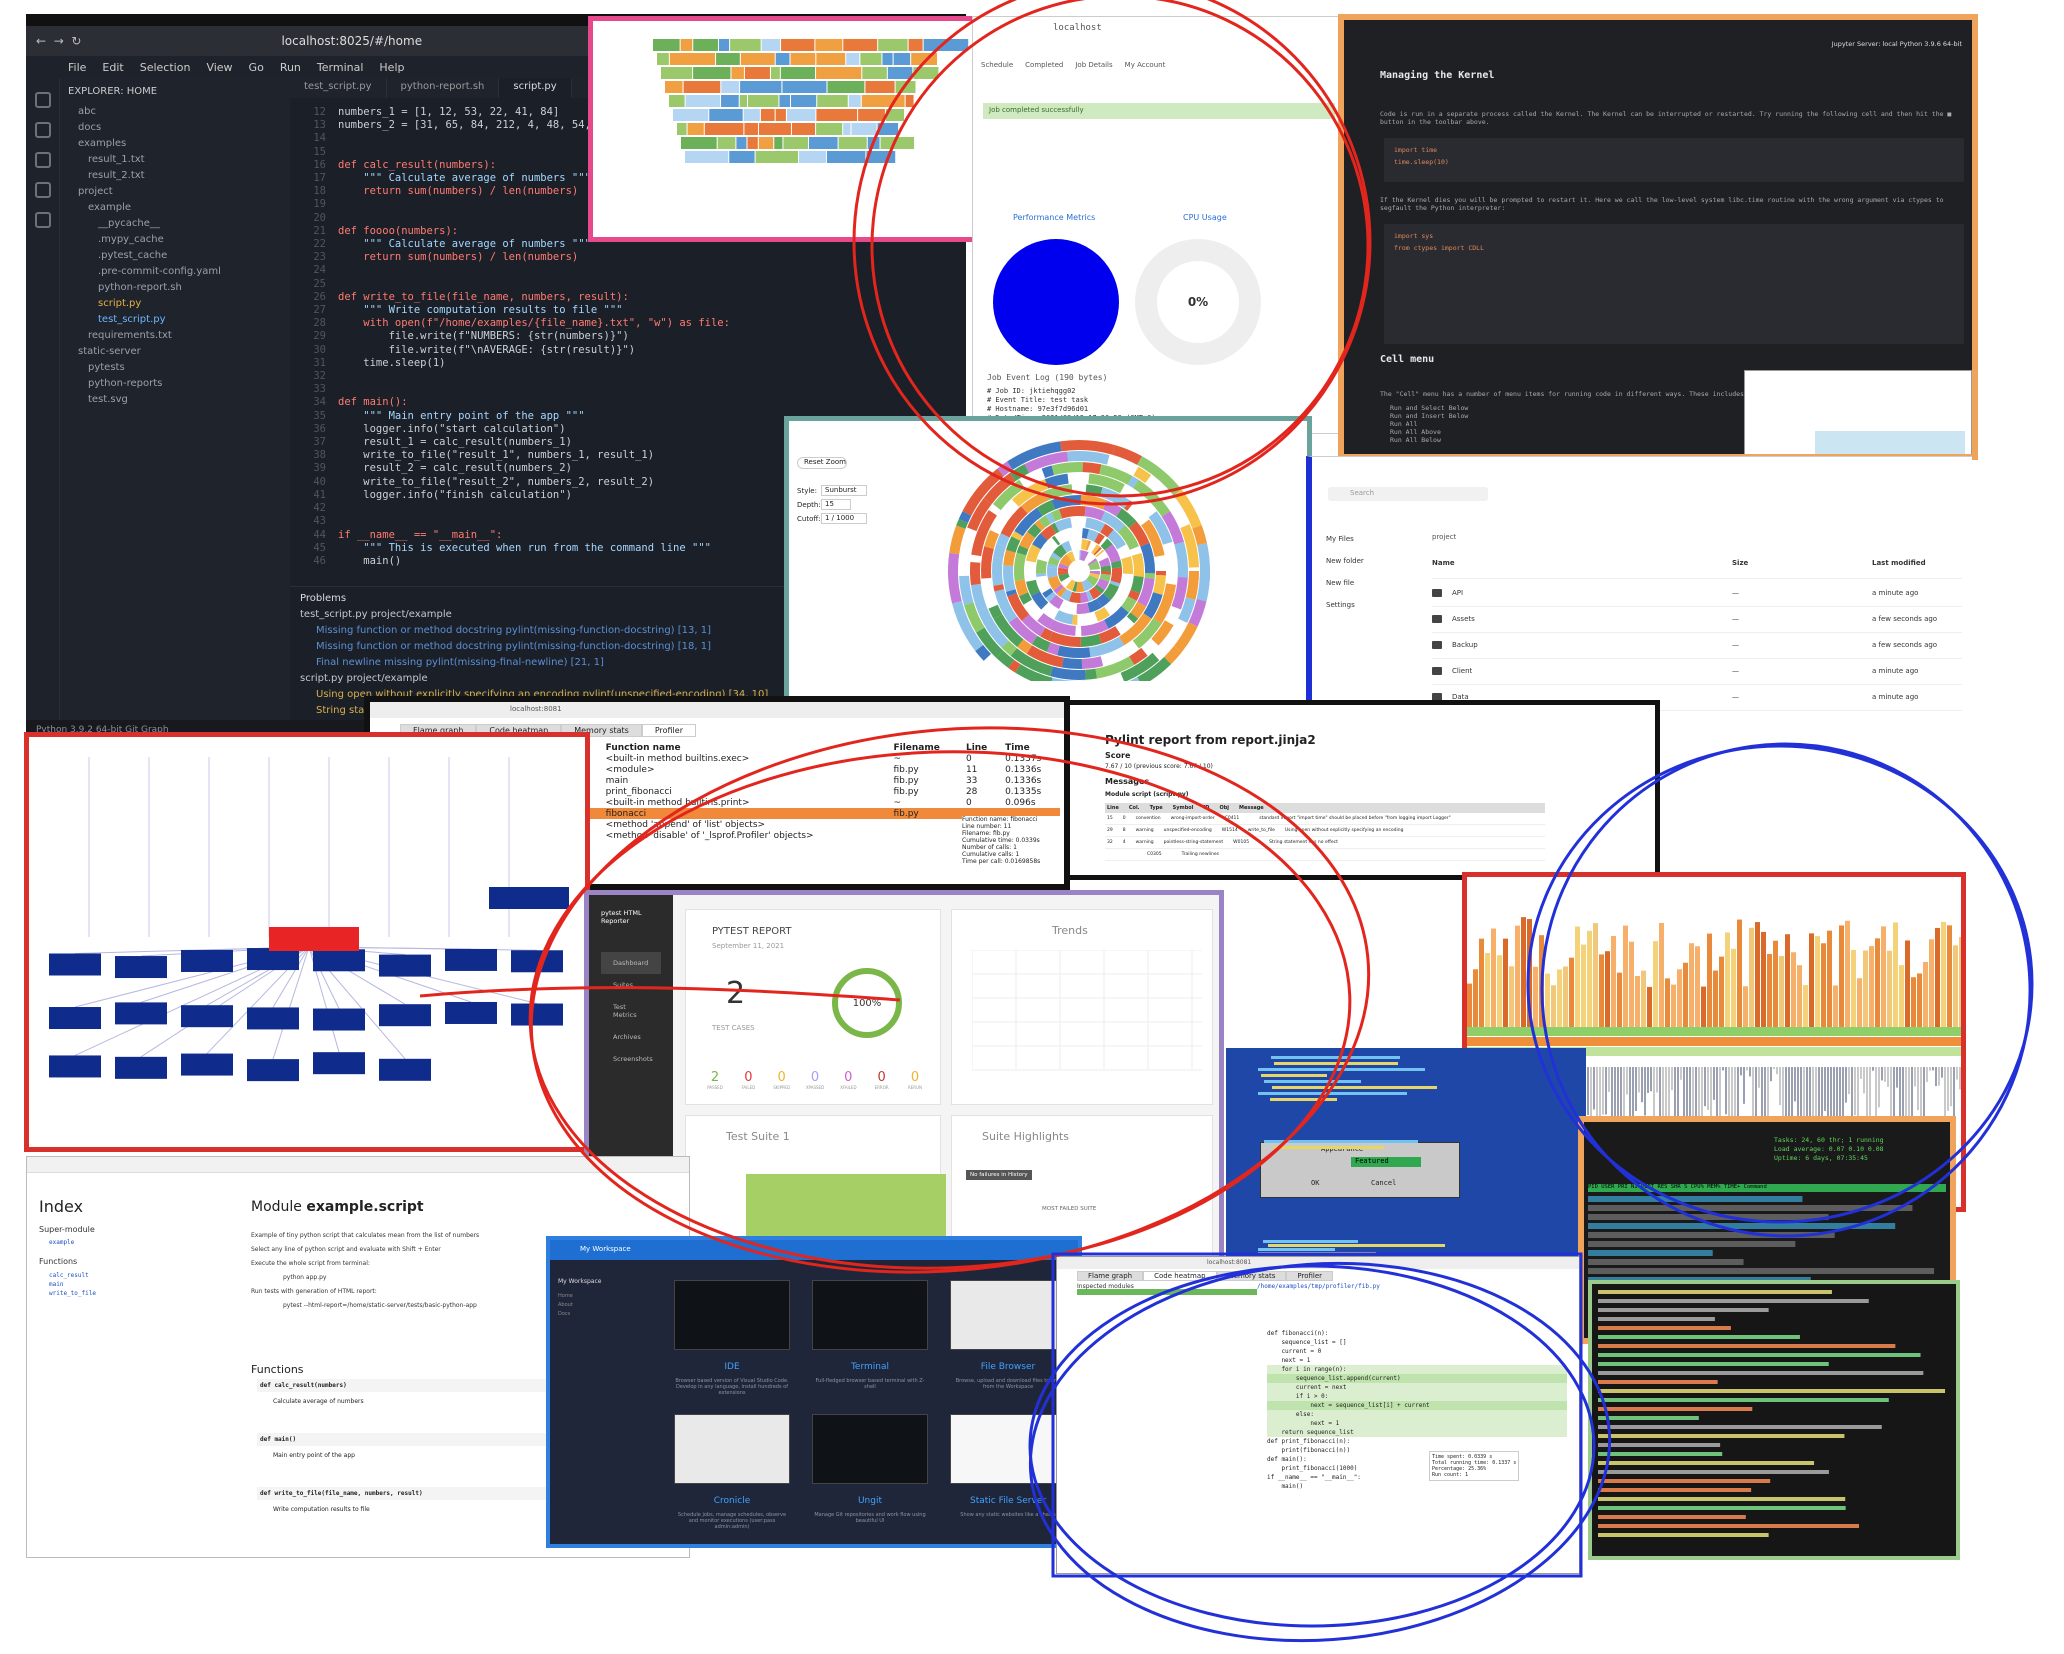 The width and height of the screenshot is (2064, 1654). Describe the element at coordinates (1444, 537) in the screenshot. I see `breadcrumb: project` at that location.